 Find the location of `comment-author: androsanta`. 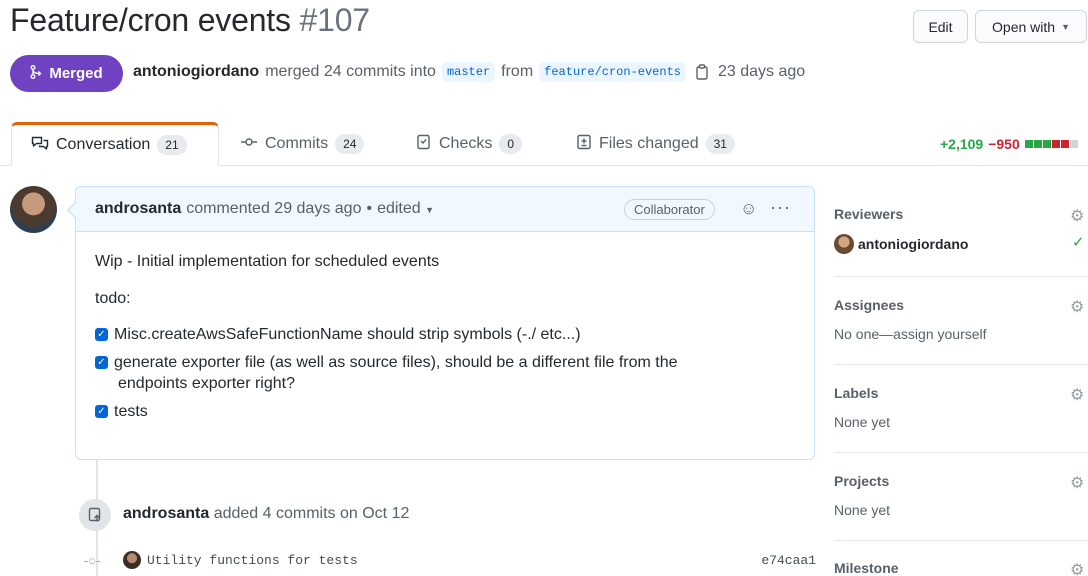

comment-author: androsanta is located at coordinates (138, 209).